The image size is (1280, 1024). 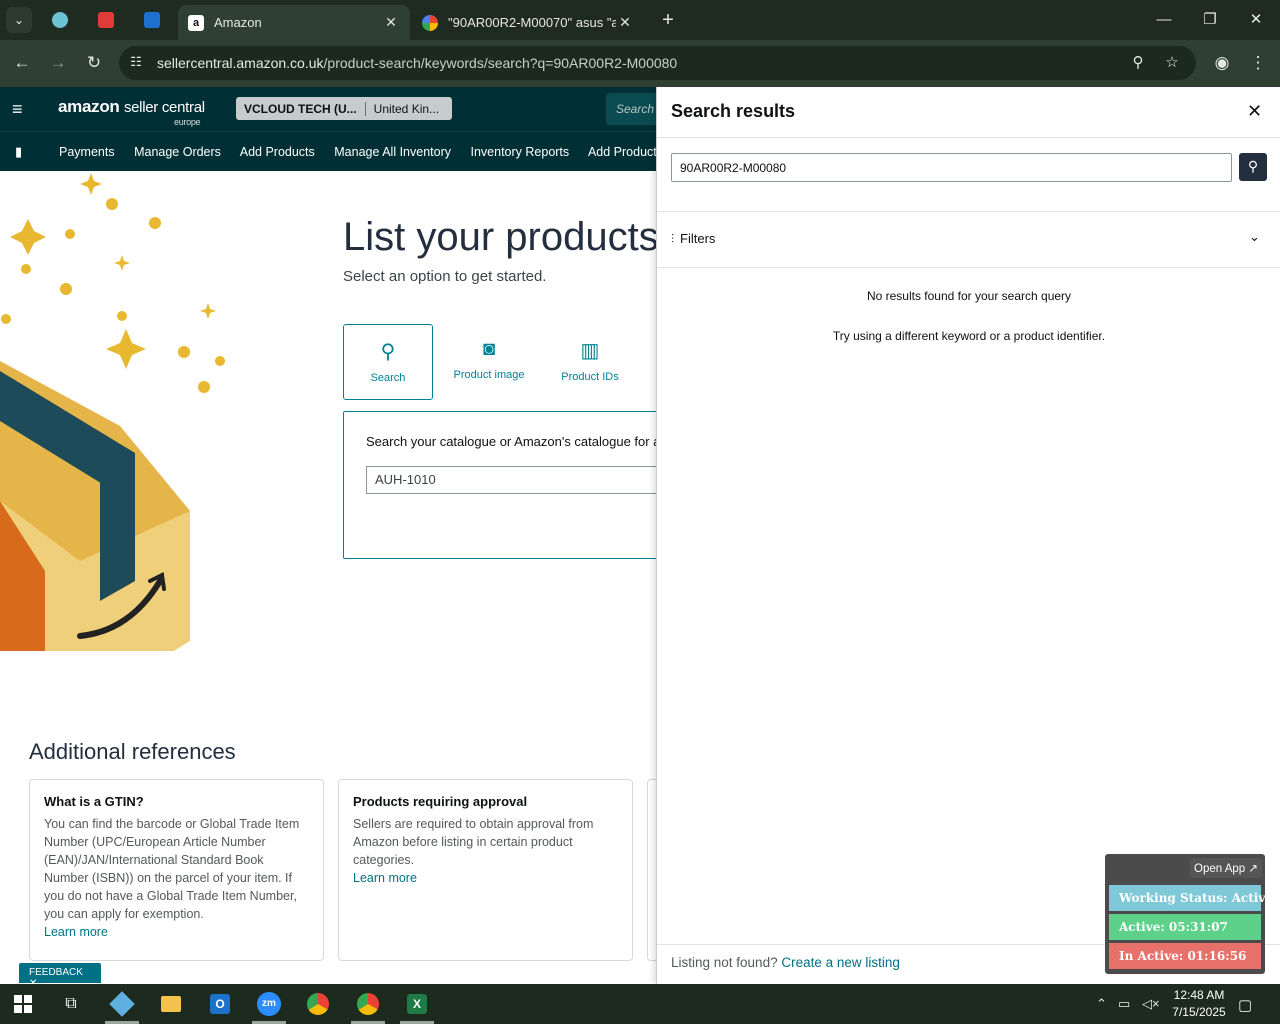 What do you see at coordinates (1124, 1004) in the screenshot?
I see `network-icon: ▭` at bounding box center [1124, 1004].